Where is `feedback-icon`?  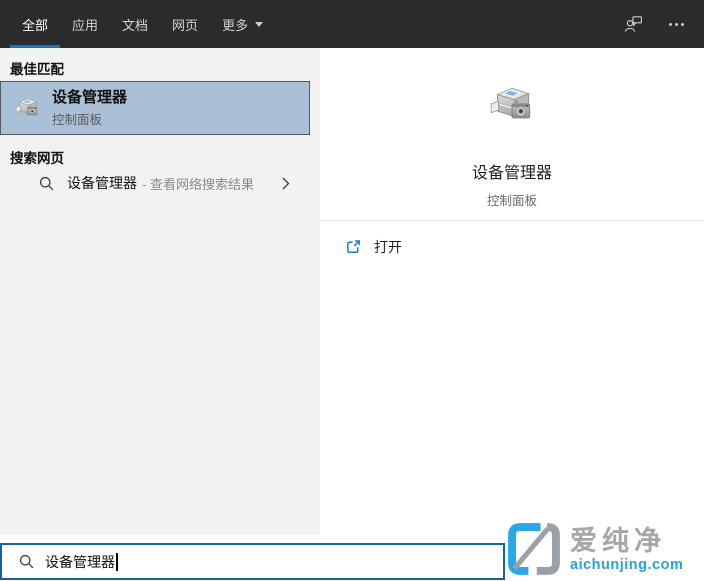 feedback-icon is located at coordinates (633, 24).